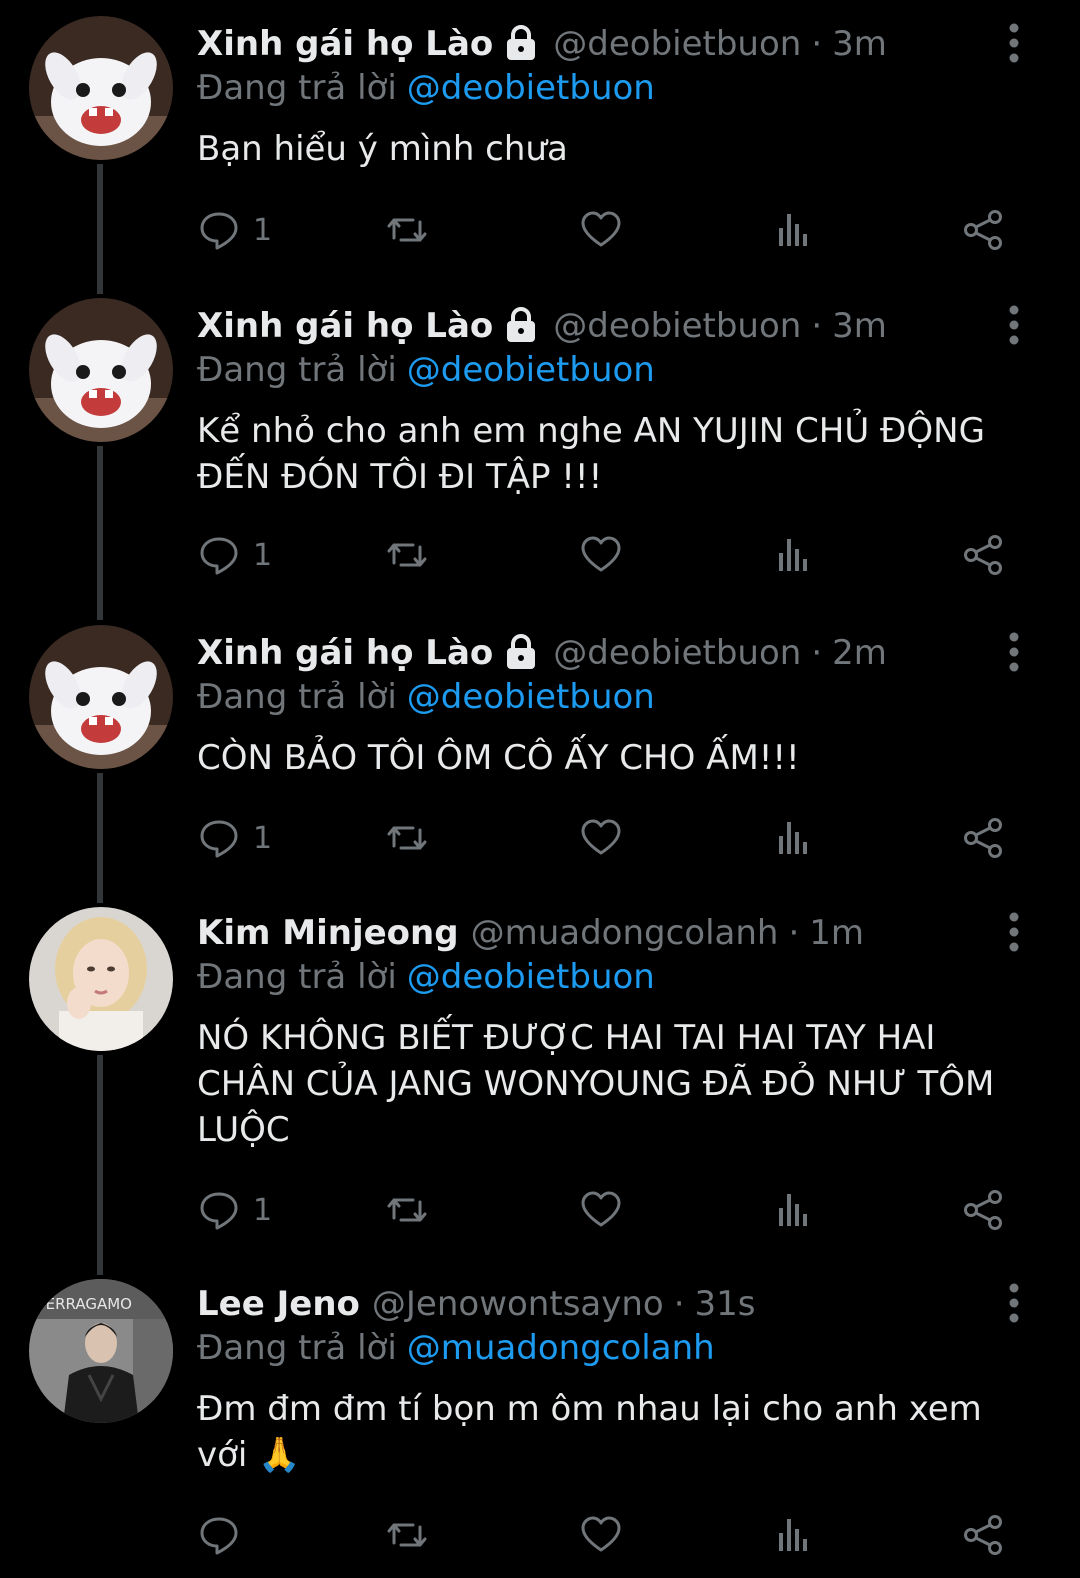  I want to click on user-handle: @muadongcolanh, so click(625, 933).